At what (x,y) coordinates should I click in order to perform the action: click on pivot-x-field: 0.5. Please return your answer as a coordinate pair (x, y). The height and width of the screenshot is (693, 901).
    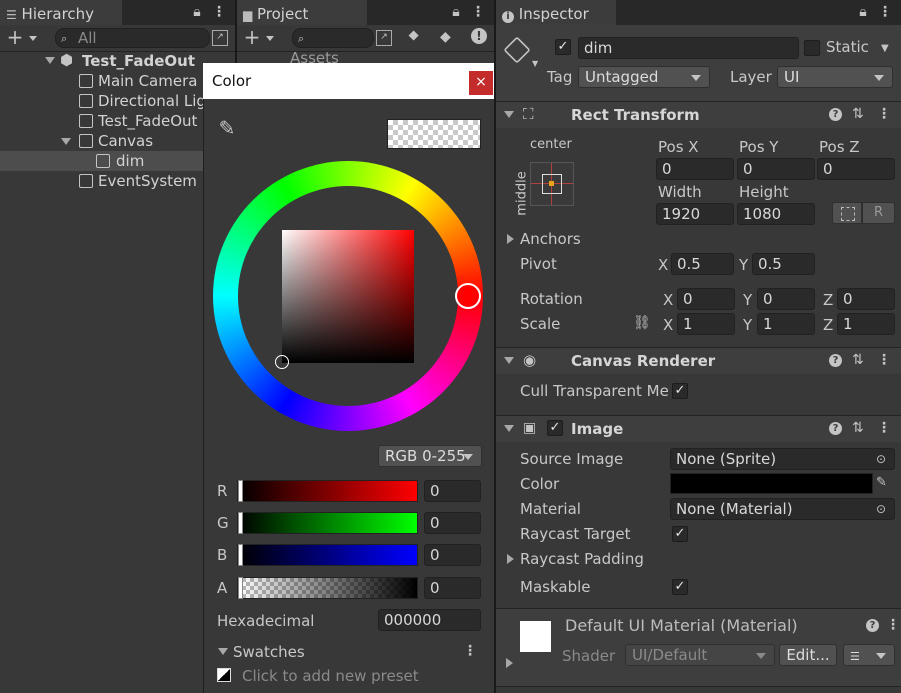
    Looking at the image, I should click on (702, 264).